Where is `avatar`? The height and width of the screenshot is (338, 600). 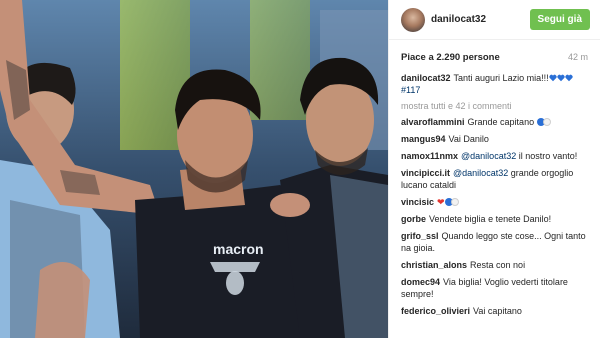 avatar is located at coordinates (413, 19).